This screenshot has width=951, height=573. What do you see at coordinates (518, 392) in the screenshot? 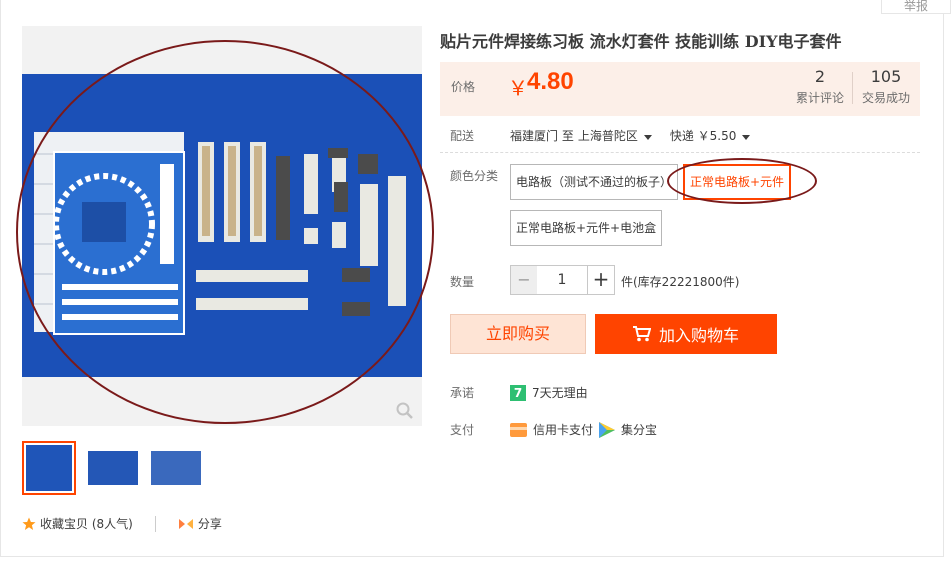
I see `seven-day-icon: 7` at bounding box center [518, 392].